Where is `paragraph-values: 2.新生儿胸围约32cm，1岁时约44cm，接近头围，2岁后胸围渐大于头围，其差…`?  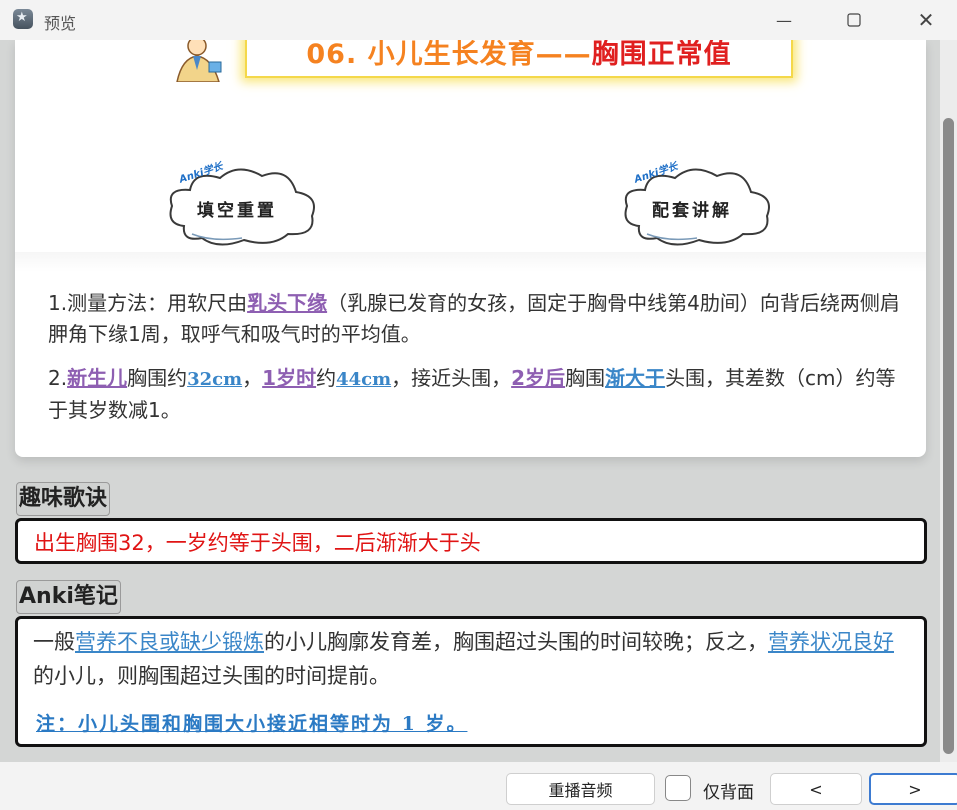 paragraph-values: 2.新生儿胸围约32cm，1岁时约44cm，接近头围，2岁后胸围渐大于头围，其差… is located at coordinates (478, 394).